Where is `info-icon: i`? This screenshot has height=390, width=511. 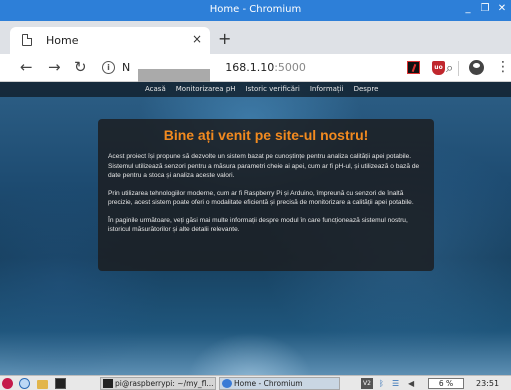
info-icon: i is located at coordinates (108, 67).